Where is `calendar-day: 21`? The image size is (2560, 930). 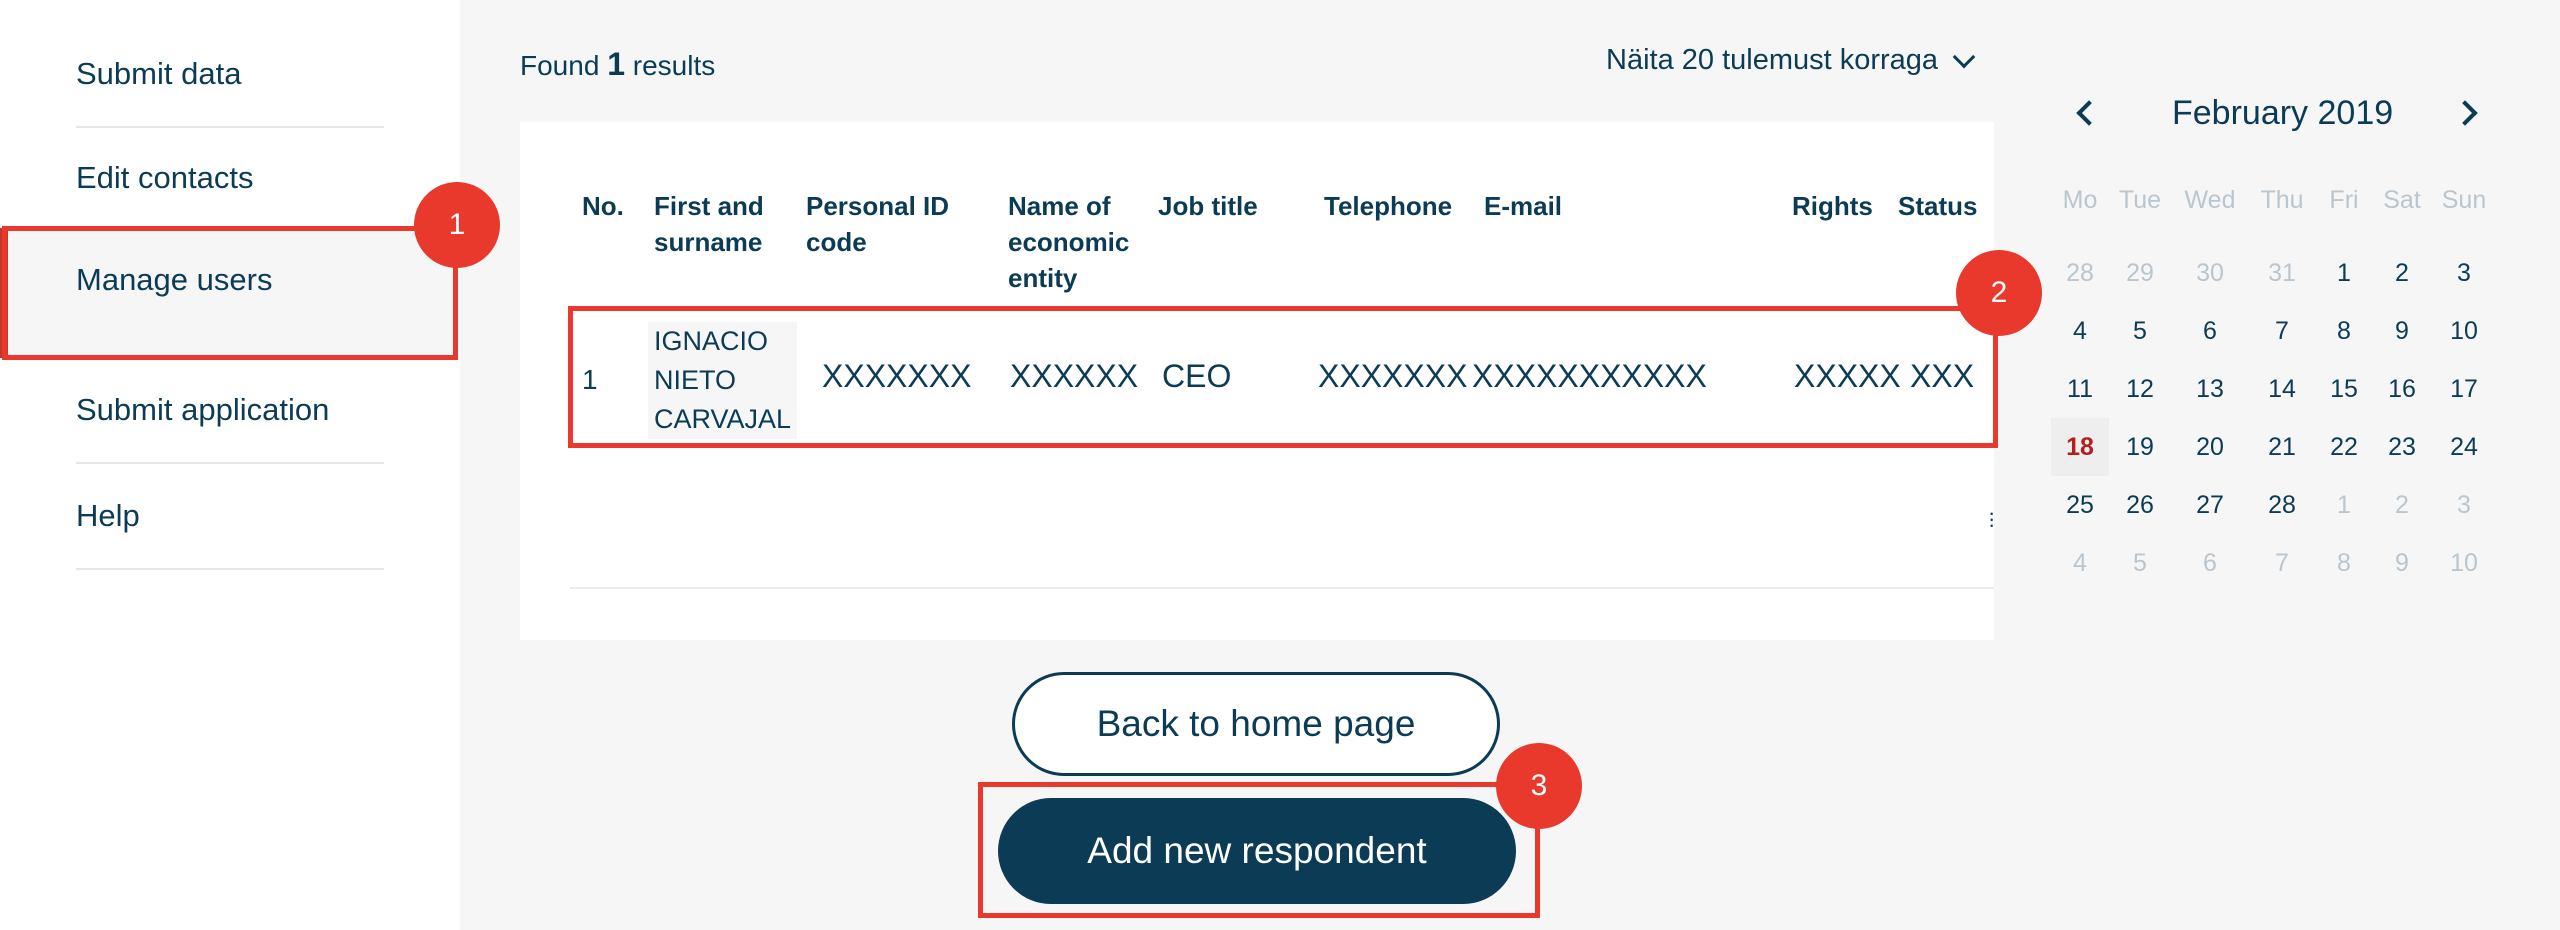 calendar-day: 21 is located at coordinates (2282, 447).